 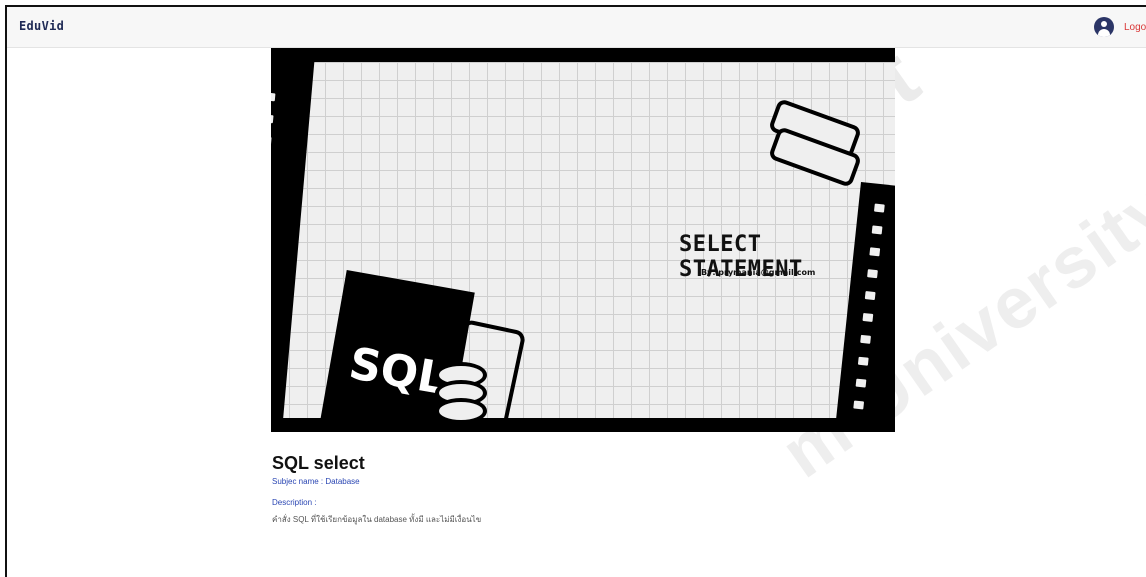 What do you see at coordinates (318, 463) in the screenshot?
I see `video-title: SQL select` at bounding box center [318, 463].